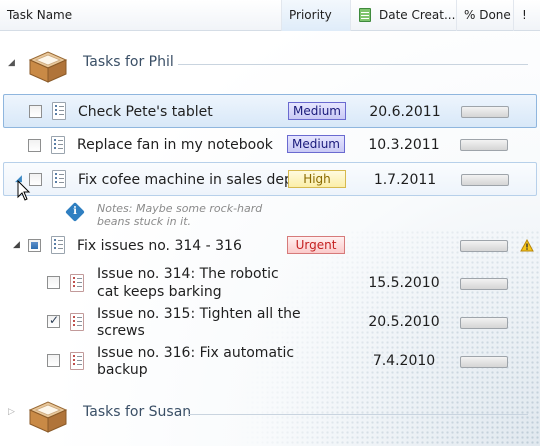 The width and height of the screenshot is (540, 446). I want to click on expand-triangle-icon: ▷, so click(11, 412).